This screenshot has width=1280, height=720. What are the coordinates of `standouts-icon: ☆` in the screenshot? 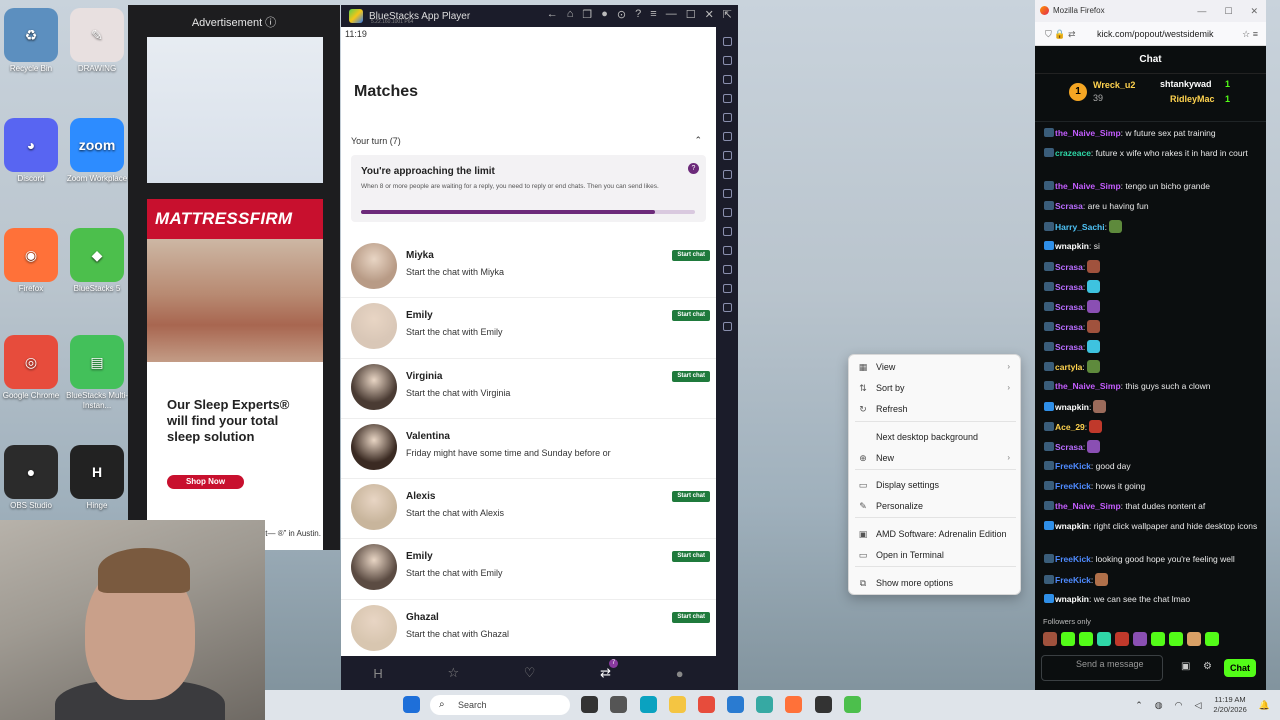 It's located at (453, 673).